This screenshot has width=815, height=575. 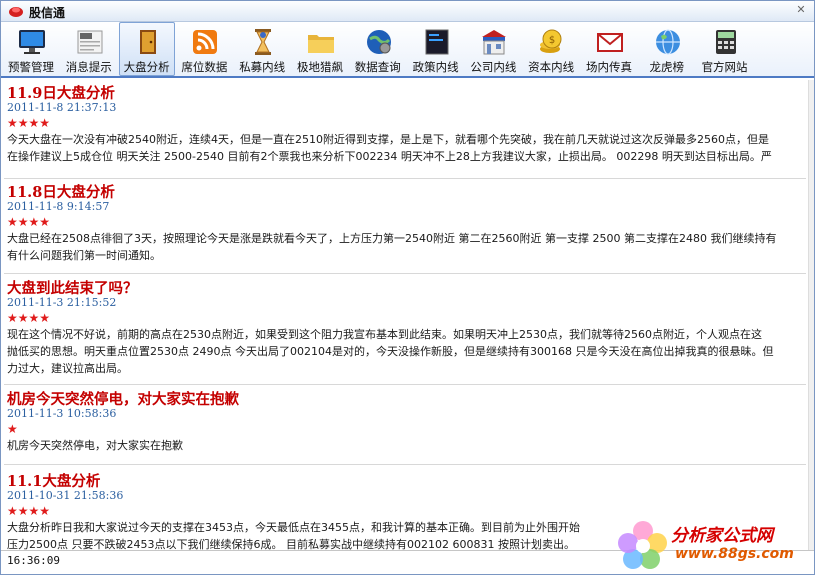 I want to click on toolbar-button-dragon-tiger-list: 龙虎榜, so click(x=667, y=49).